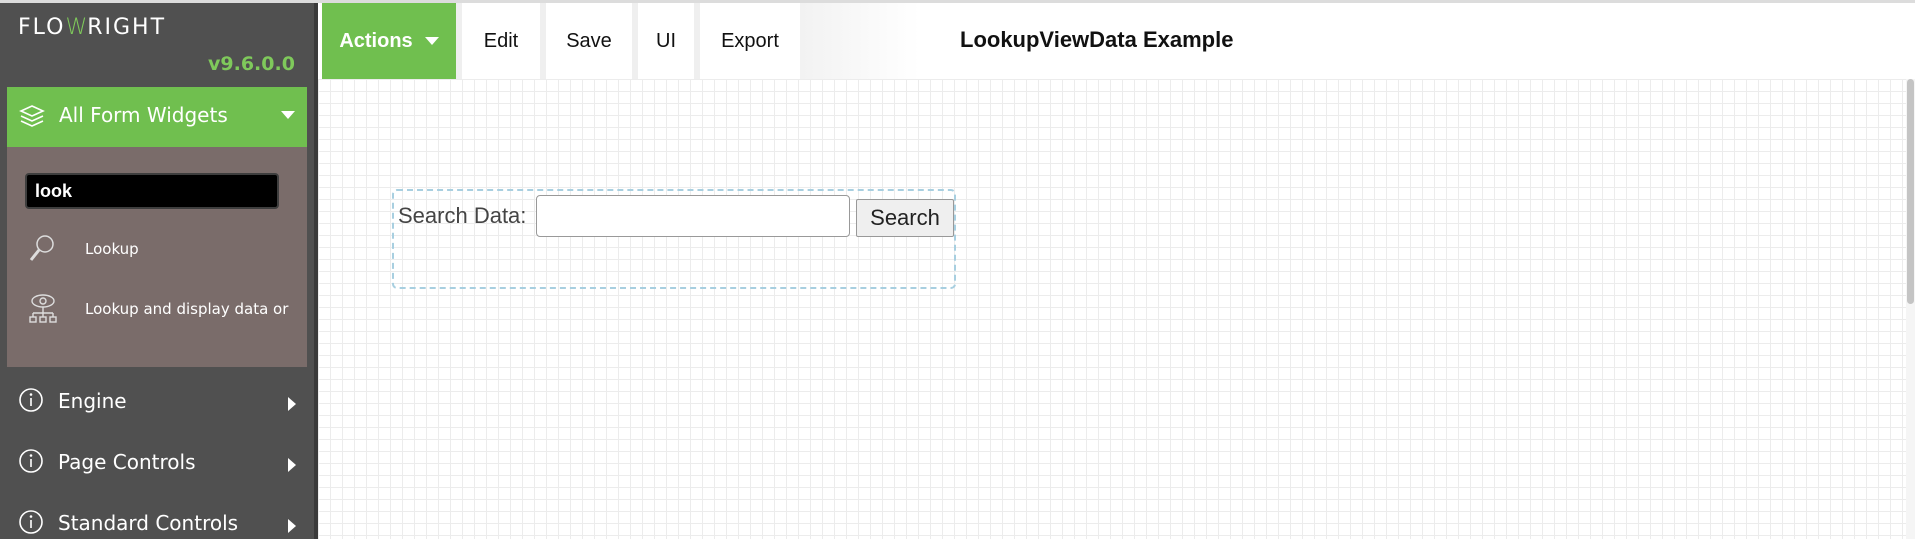  I want to click on ui-button: UI, so click(666, 41).